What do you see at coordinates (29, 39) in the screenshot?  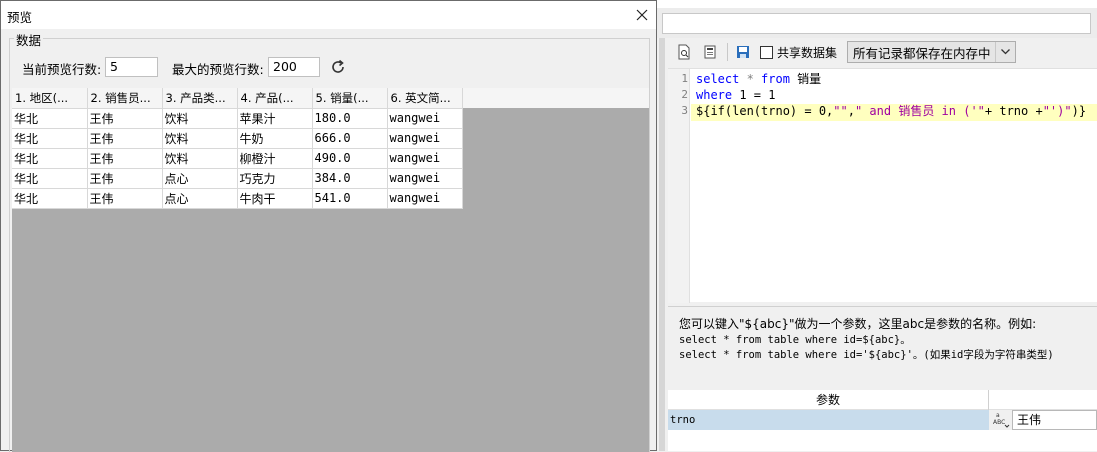 I see `data-group-label: 数据` at bounding box center [29, 39].